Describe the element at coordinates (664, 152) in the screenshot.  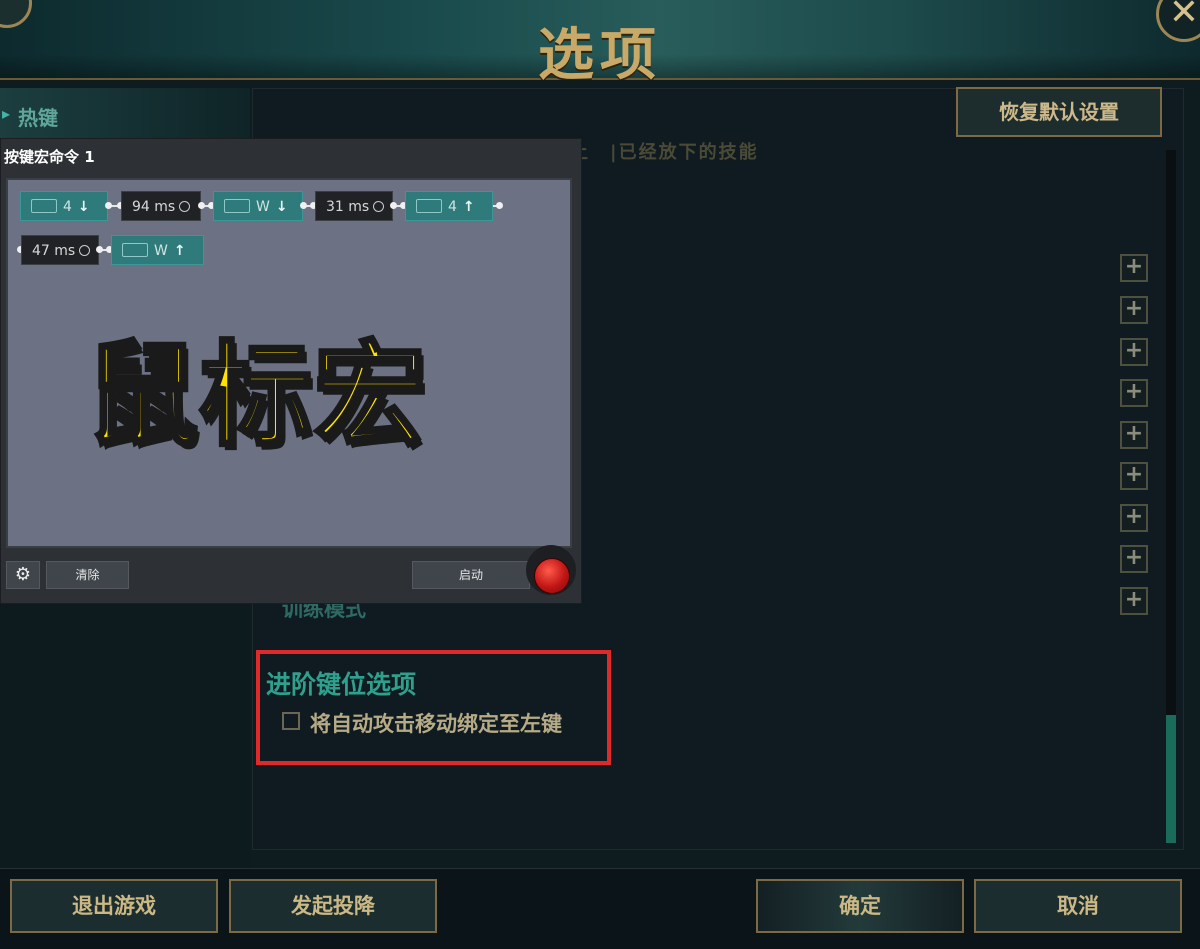
I see `section-header-faded: 土 |已经放下的技能` at that location.